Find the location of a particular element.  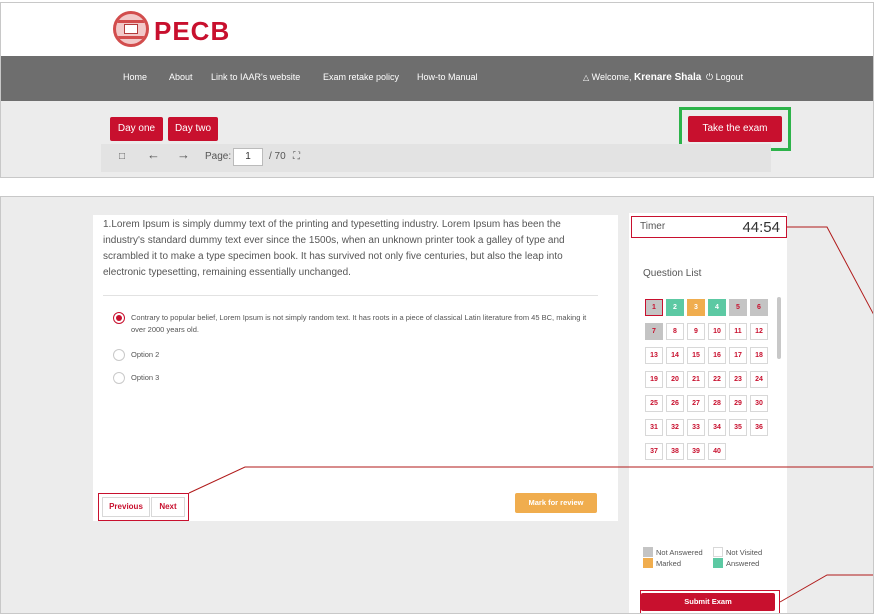

user-name: Krenare Shala is located at coordinates (668, 77).